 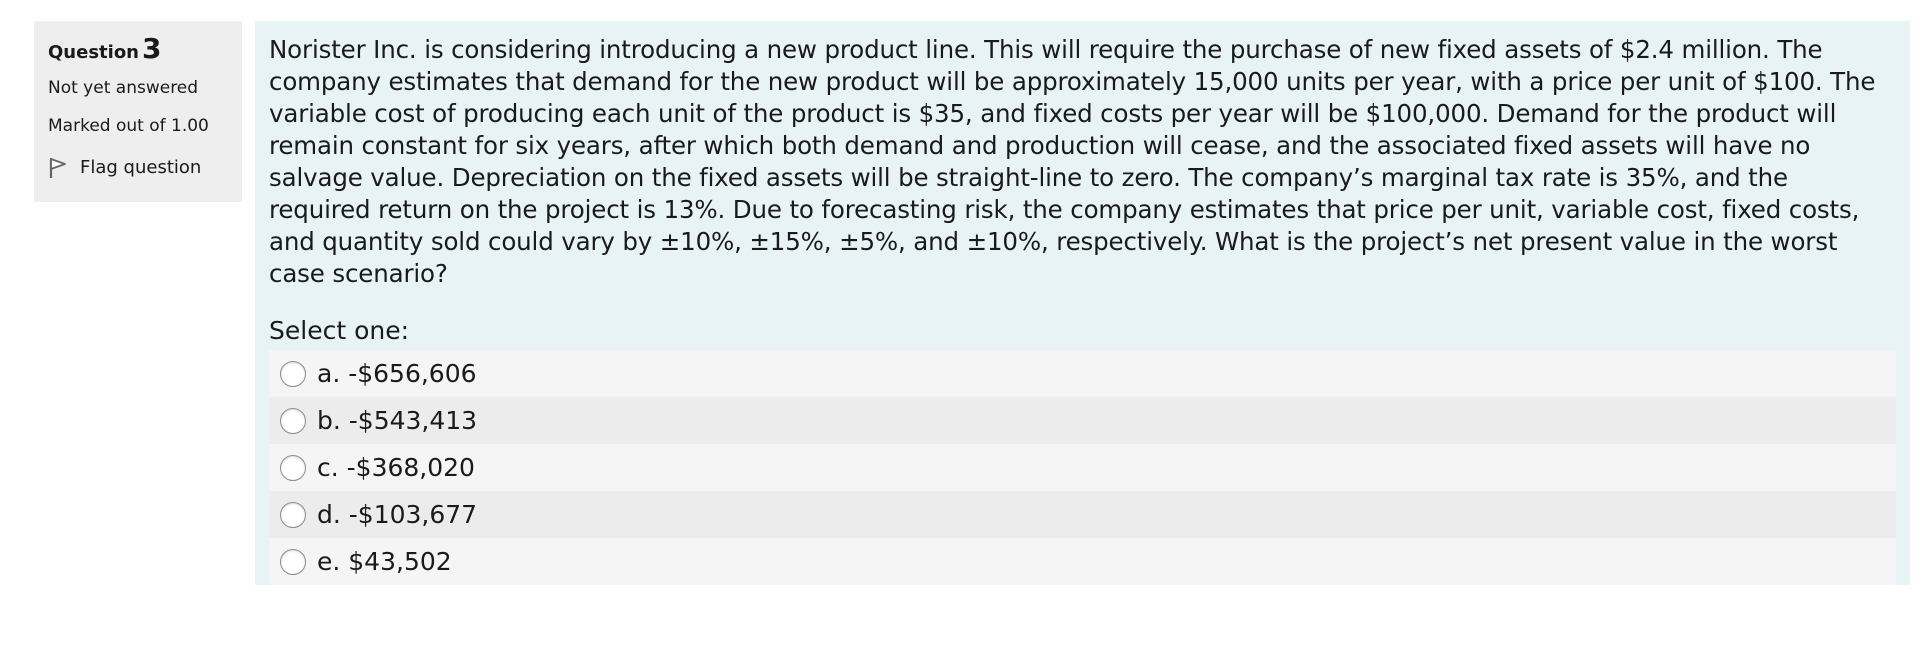 What do you see at coordinates (397, 373) in the screenshot?
I see `answer-label: a. -$656,606` at bounding box center [397, 373].